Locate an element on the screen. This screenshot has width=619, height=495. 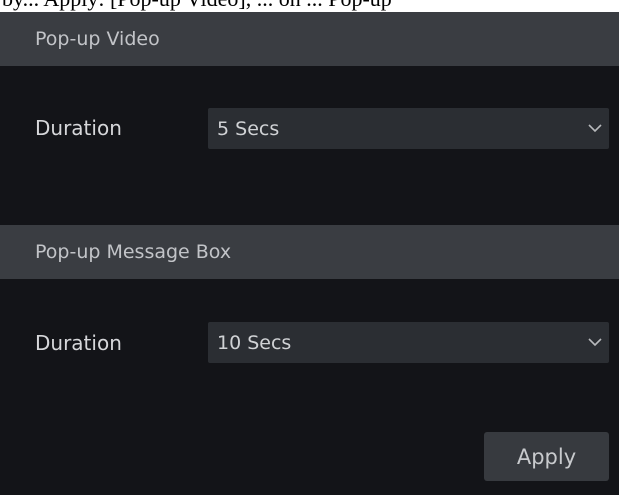
popup-message-box-duration-label: Duration is located at coordinates (78, 343).